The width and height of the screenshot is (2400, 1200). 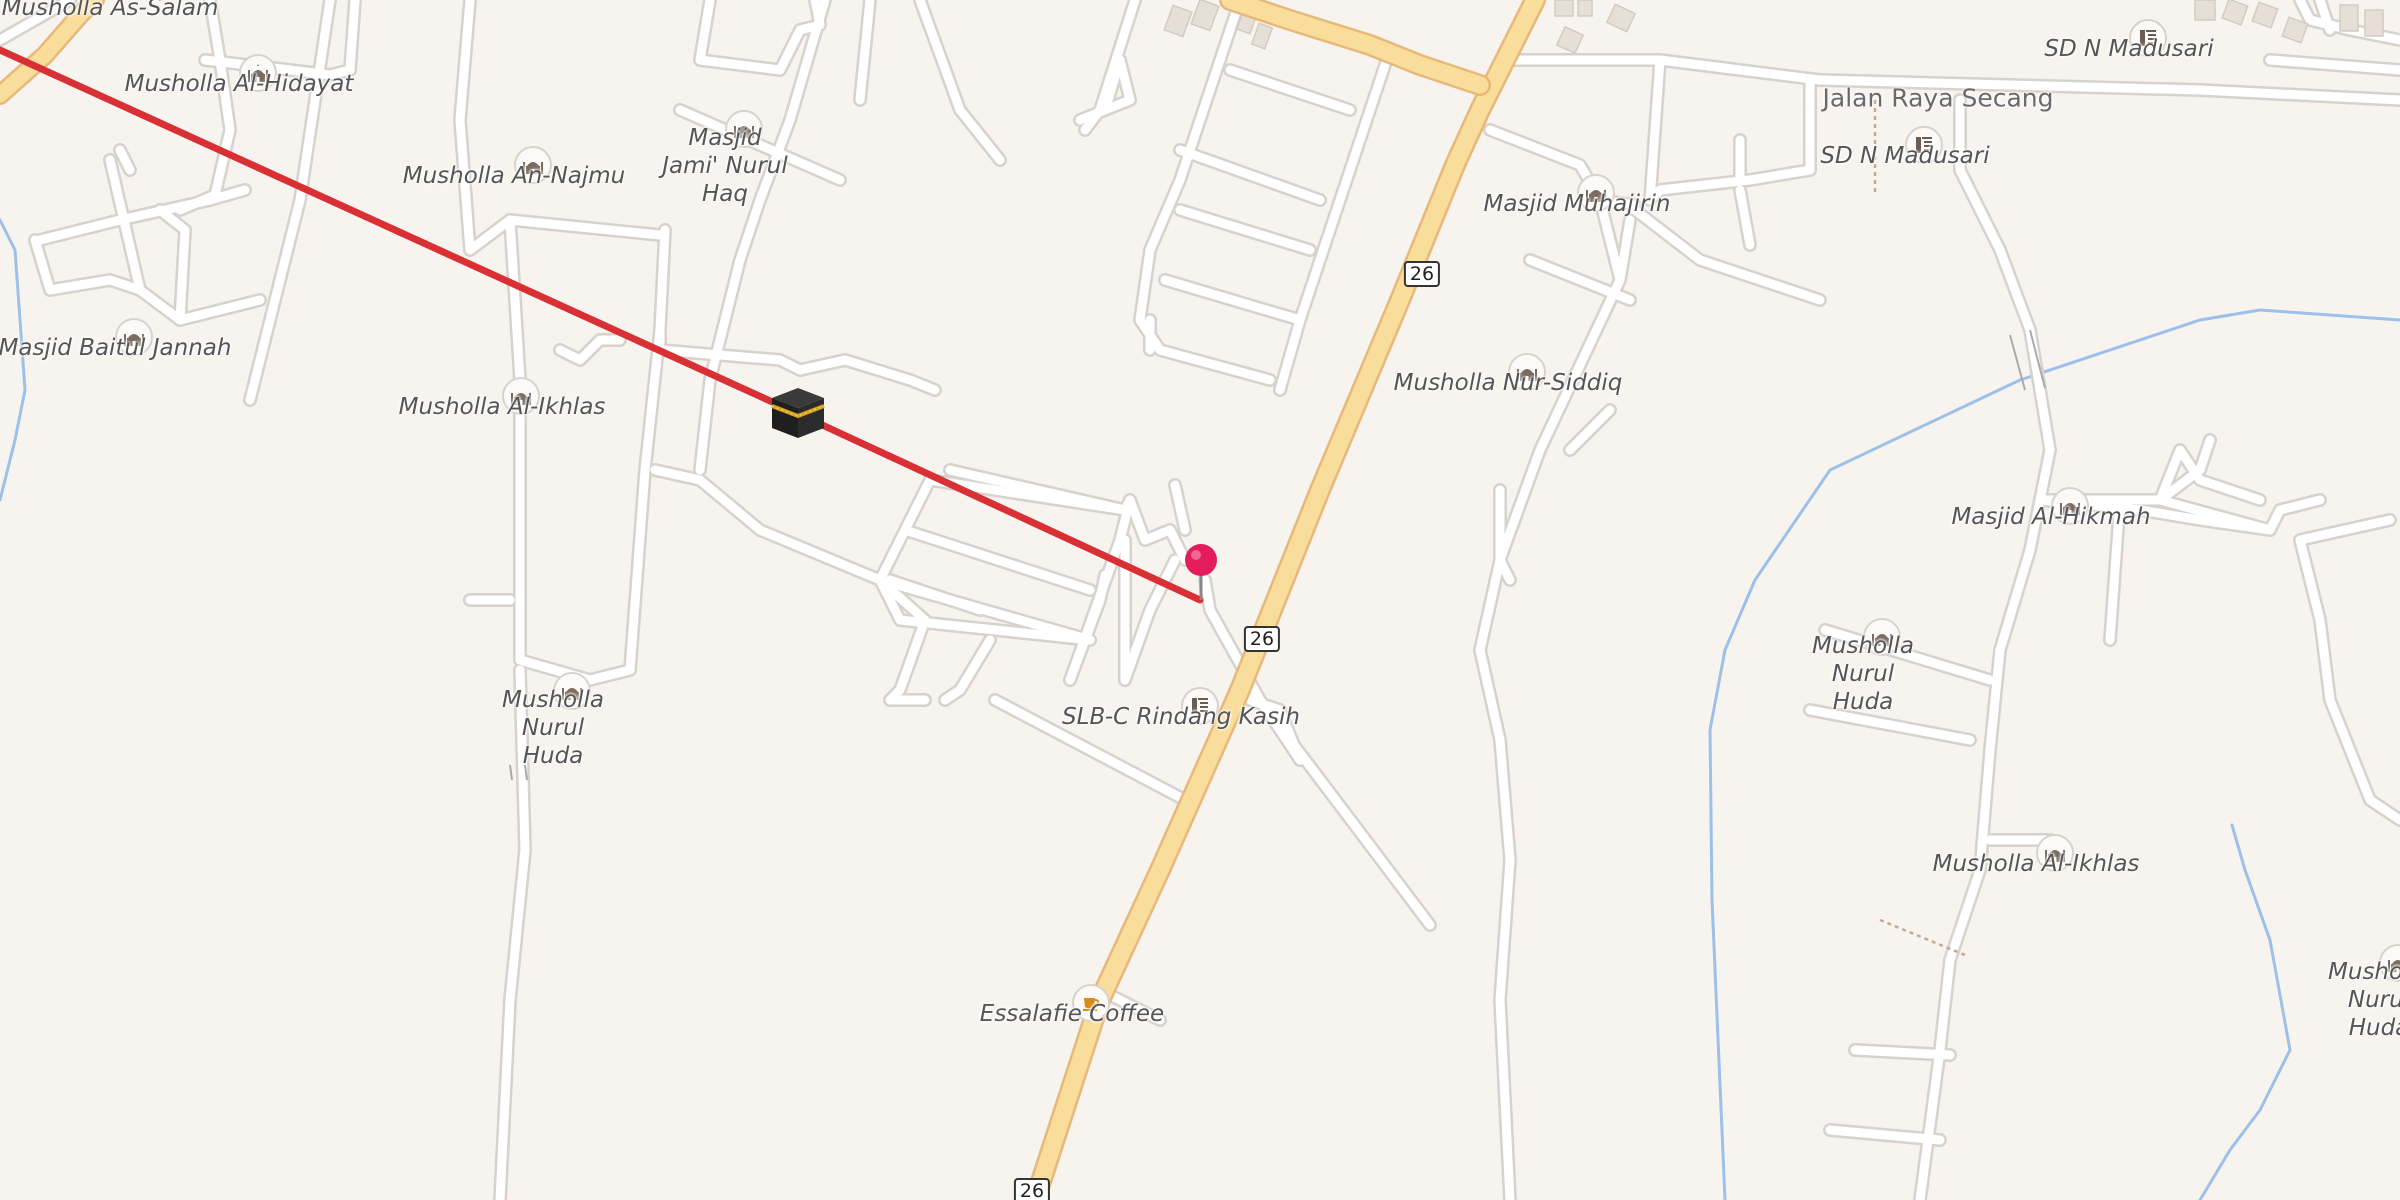 What do you see at coordinates (1201, 574) in the screenshot?
I see `map-pin-icon` at bounding box center [1201, 574].